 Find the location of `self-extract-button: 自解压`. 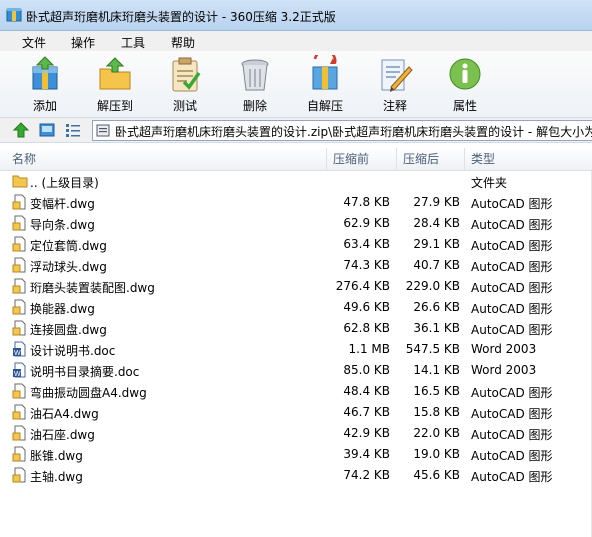

self-extract-button: 自解压 is located at coordinates (325, 84).